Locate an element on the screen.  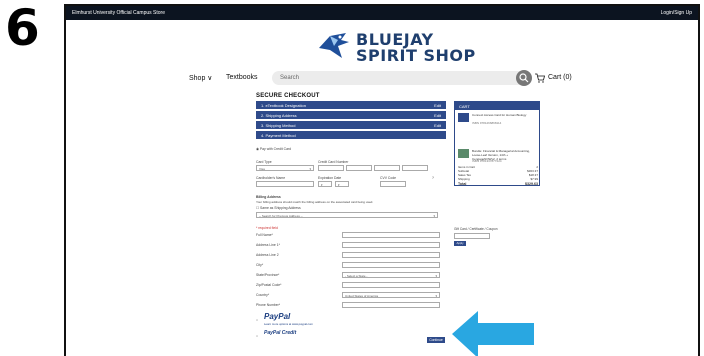
paypal-logo: PayPal is located at coordinates (277, 316).